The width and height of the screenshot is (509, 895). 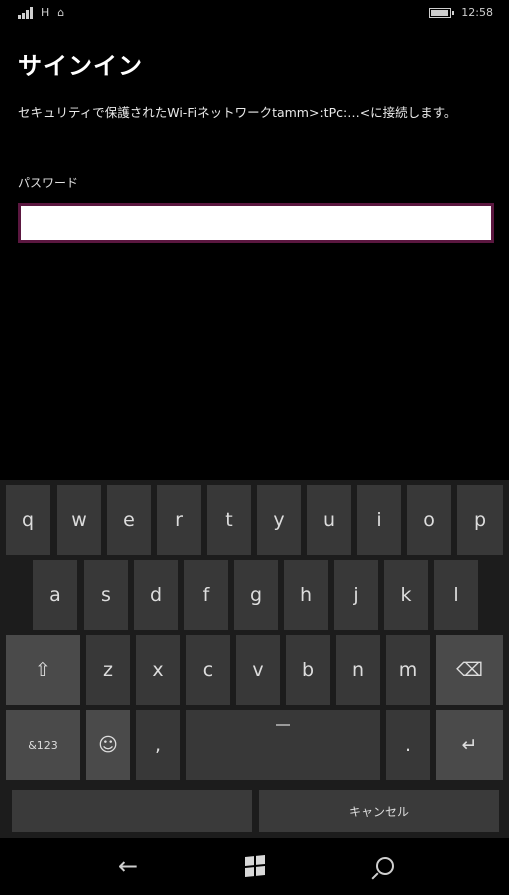 What do you see at coordinates (456, 595) in the screenshot?
I see `key-l: l` at bounding box center [456, 595].